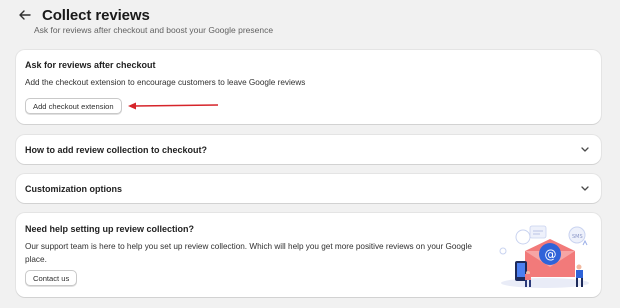 Image resolution: width=620 pixels, height=308 pixels. I want to click on checkout-card-heading: Ask for reviews after checkout, so click(90, 65).